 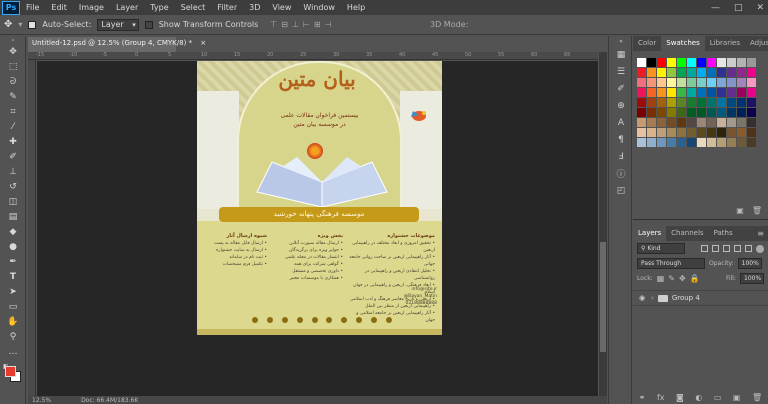 I want to click on type-tool-icon: T, so click(x=13, y=276).